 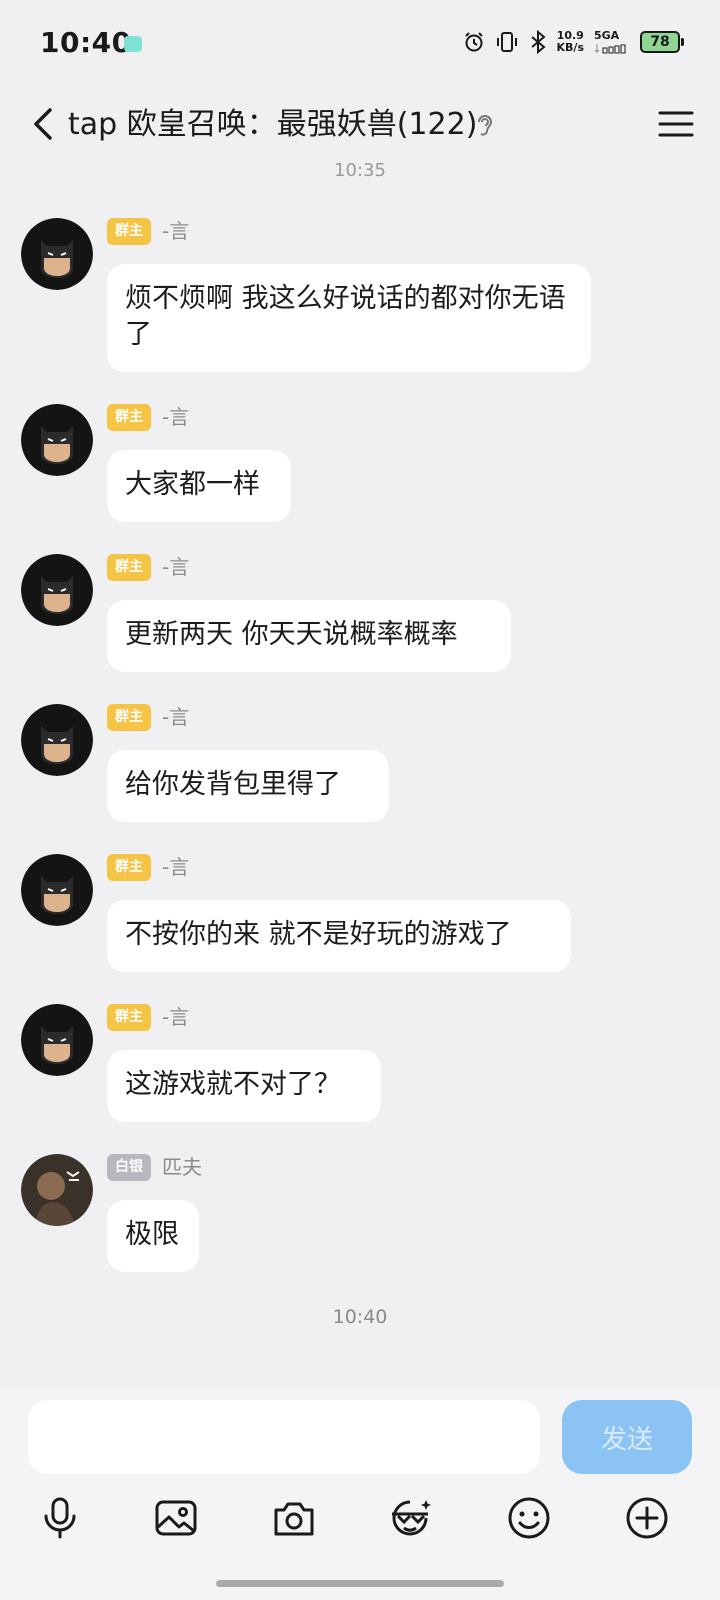 I want to click on status-bar: 10:40 10.9 KB/s 5GA 78, so click(x=360, y=45).